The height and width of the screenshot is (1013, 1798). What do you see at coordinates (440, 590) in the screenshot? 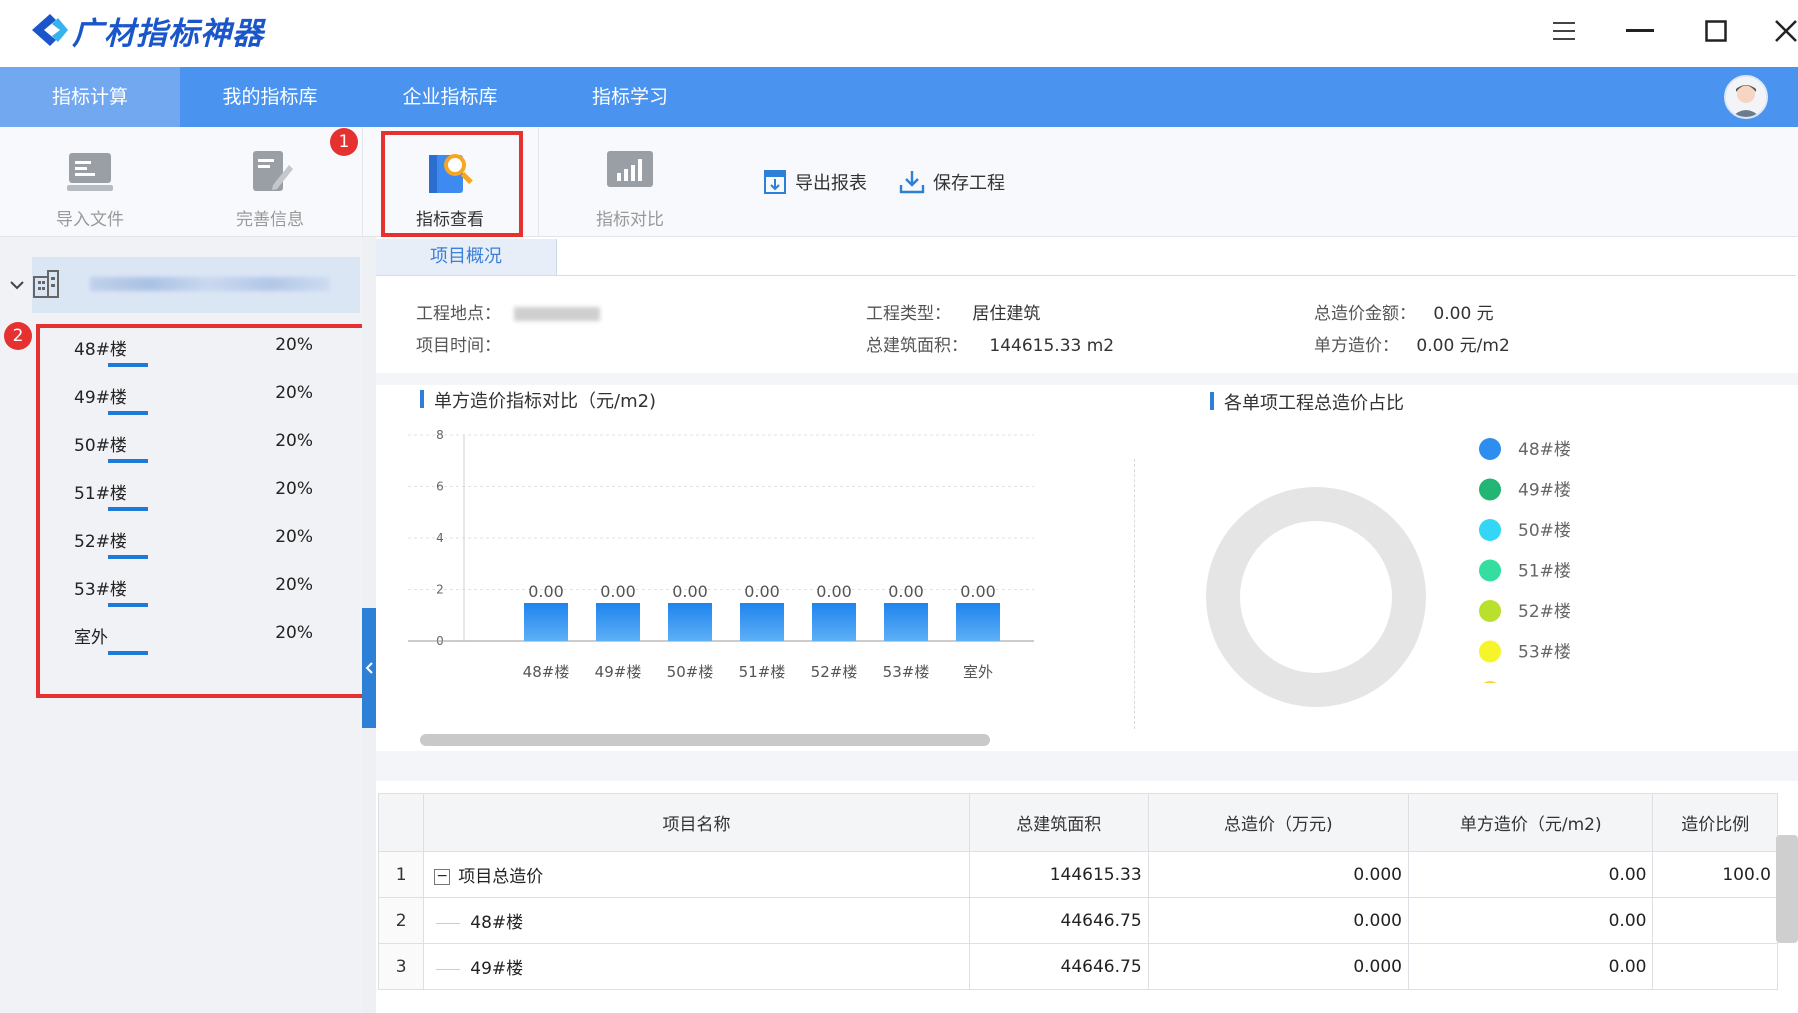
I see `y-tick-label: 2` at bounding box center [440, 590].